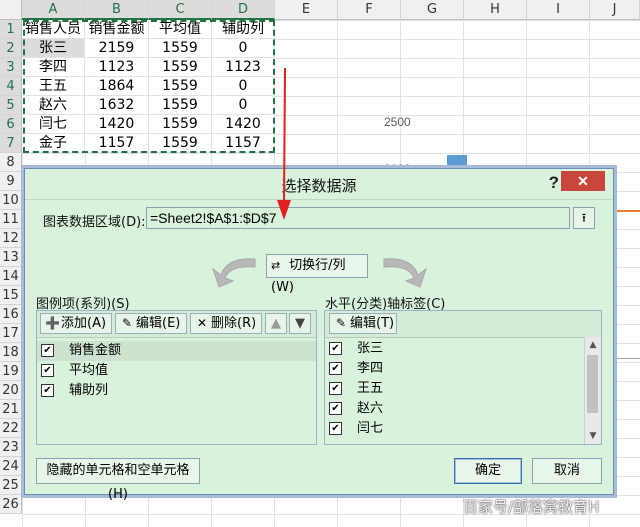  Describe the element at coordinates (11, 390) in the screenshot. I see `row-header-20: 20` at that location.